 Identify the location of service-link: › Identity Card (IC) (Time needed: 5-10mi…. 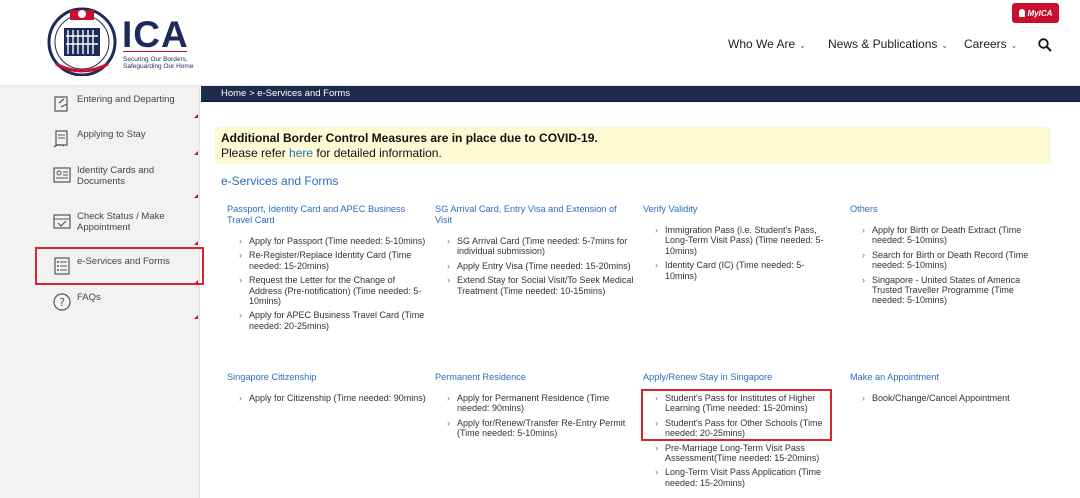
(739, 270).